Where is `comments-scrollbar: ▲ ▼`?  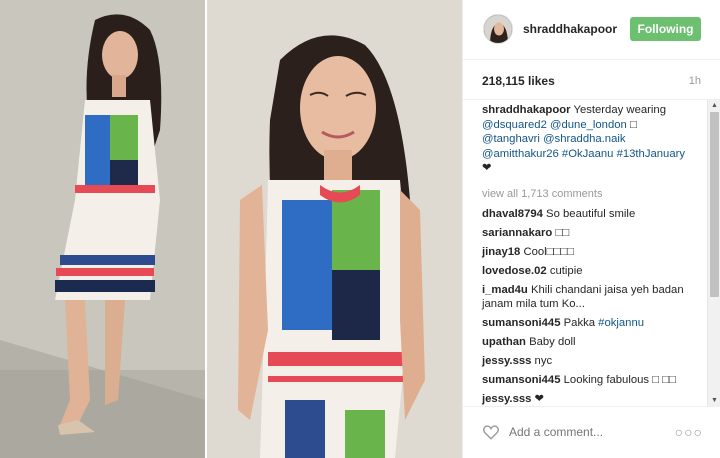 comments-scrollbar: ▲ ▼ is located at coordinates (713, 253).